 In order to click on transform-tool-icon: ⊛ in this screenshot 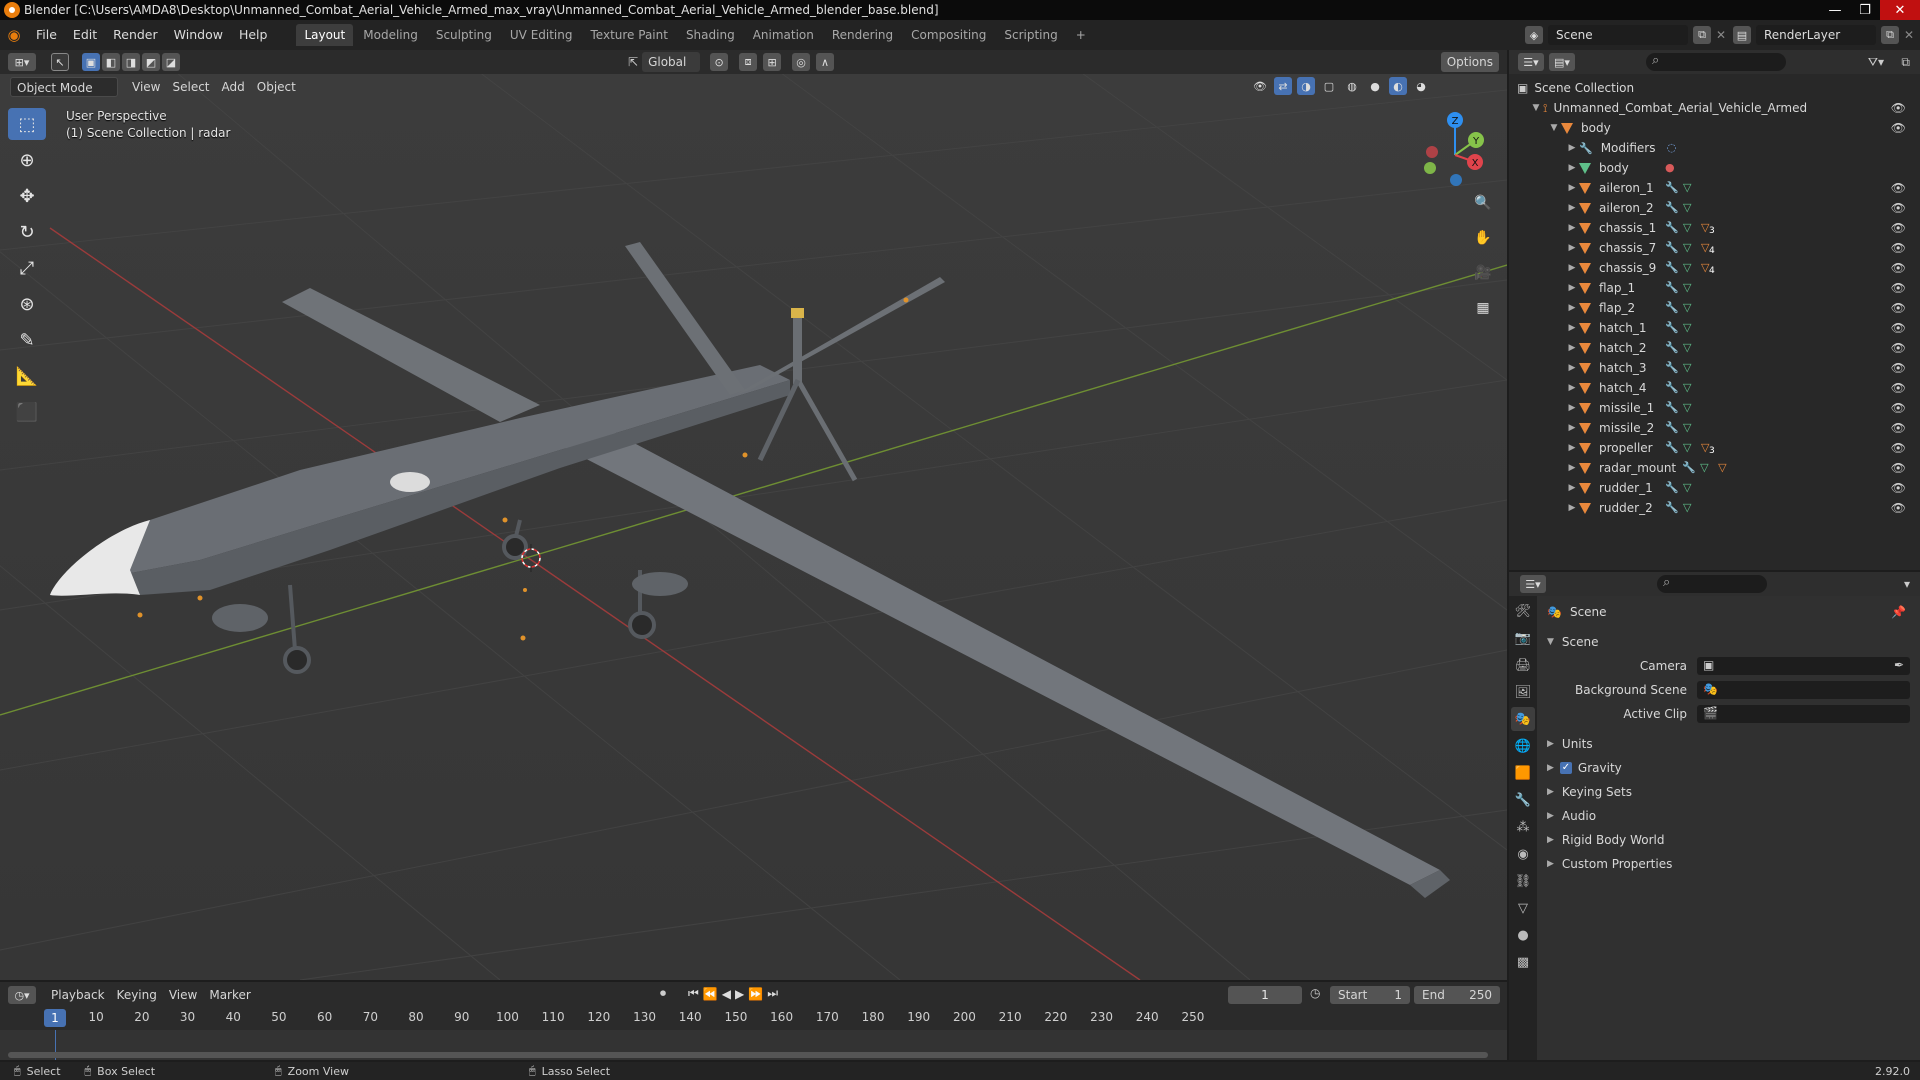, I will do `click(27, 304)`.